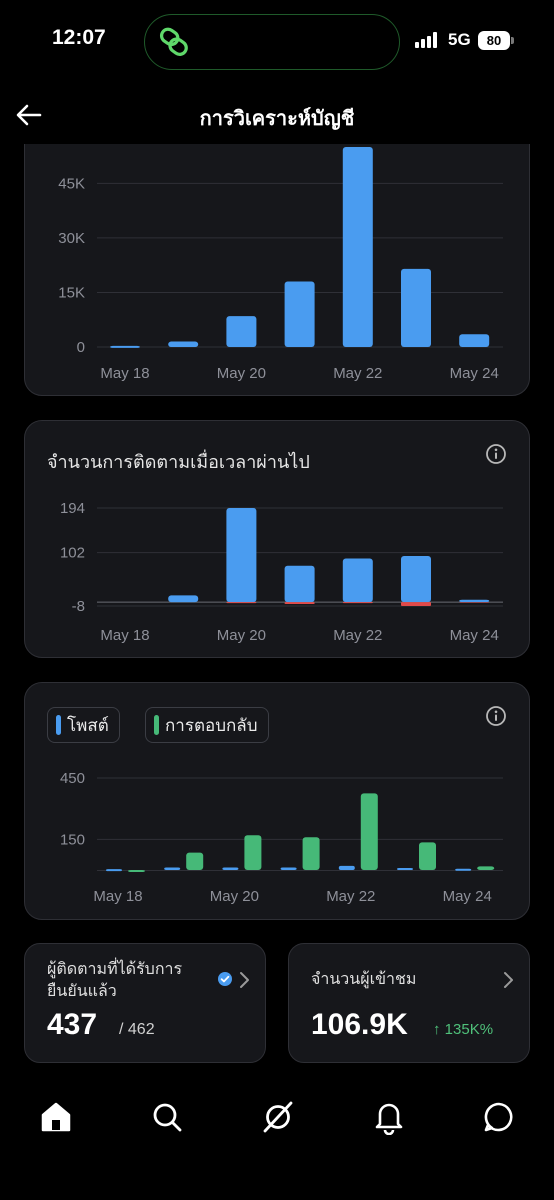 Image resolution: width=554 pixels, height=1200 pixels. Describe the element at coordinates (499, 1117) in the screenshot. I see `chat-icon` at that location.